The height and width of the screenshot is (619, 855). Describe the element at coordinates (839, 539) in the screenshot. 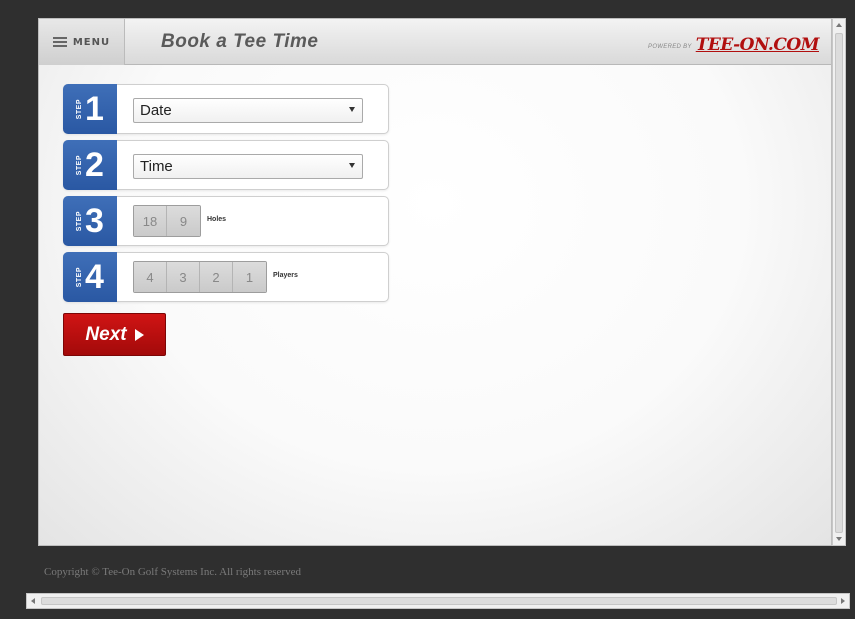

I see `scroll-down-arrow-icon` at that location.